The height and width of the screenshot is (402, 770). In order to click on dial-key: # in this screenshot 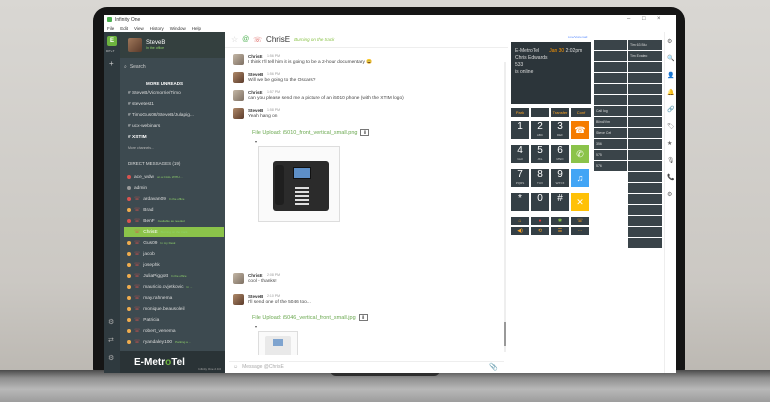, I will do `click(560, 202)`.